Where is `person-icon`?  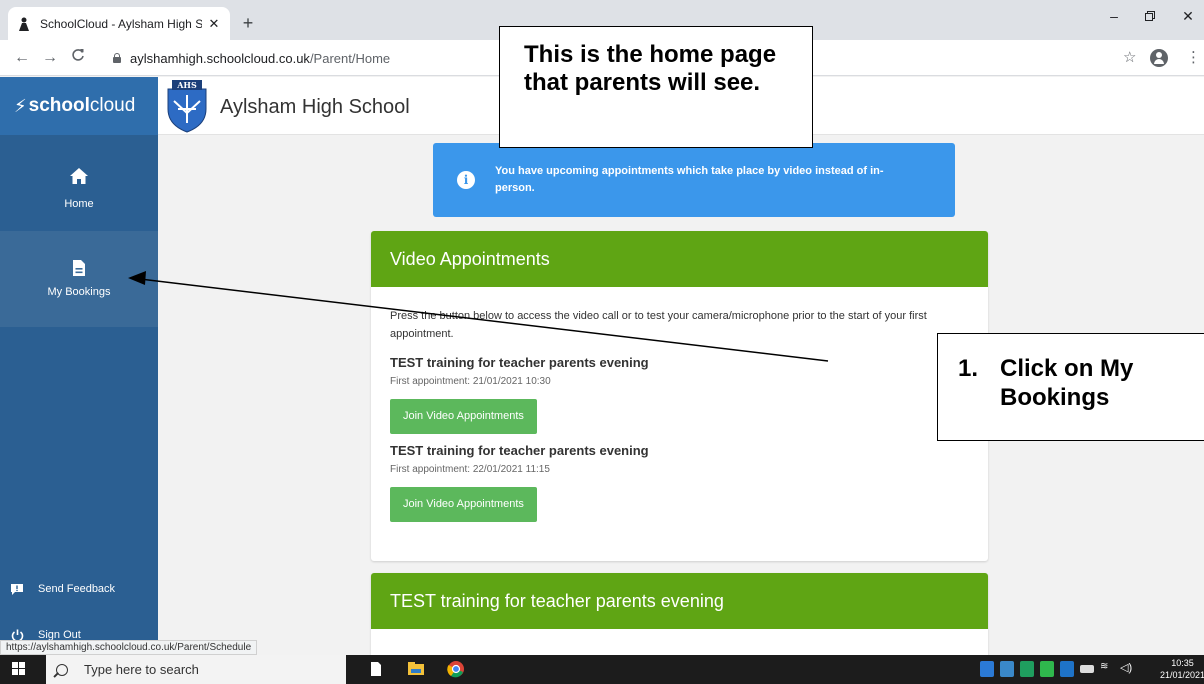 person-icon is located at coordinates (24, 24).